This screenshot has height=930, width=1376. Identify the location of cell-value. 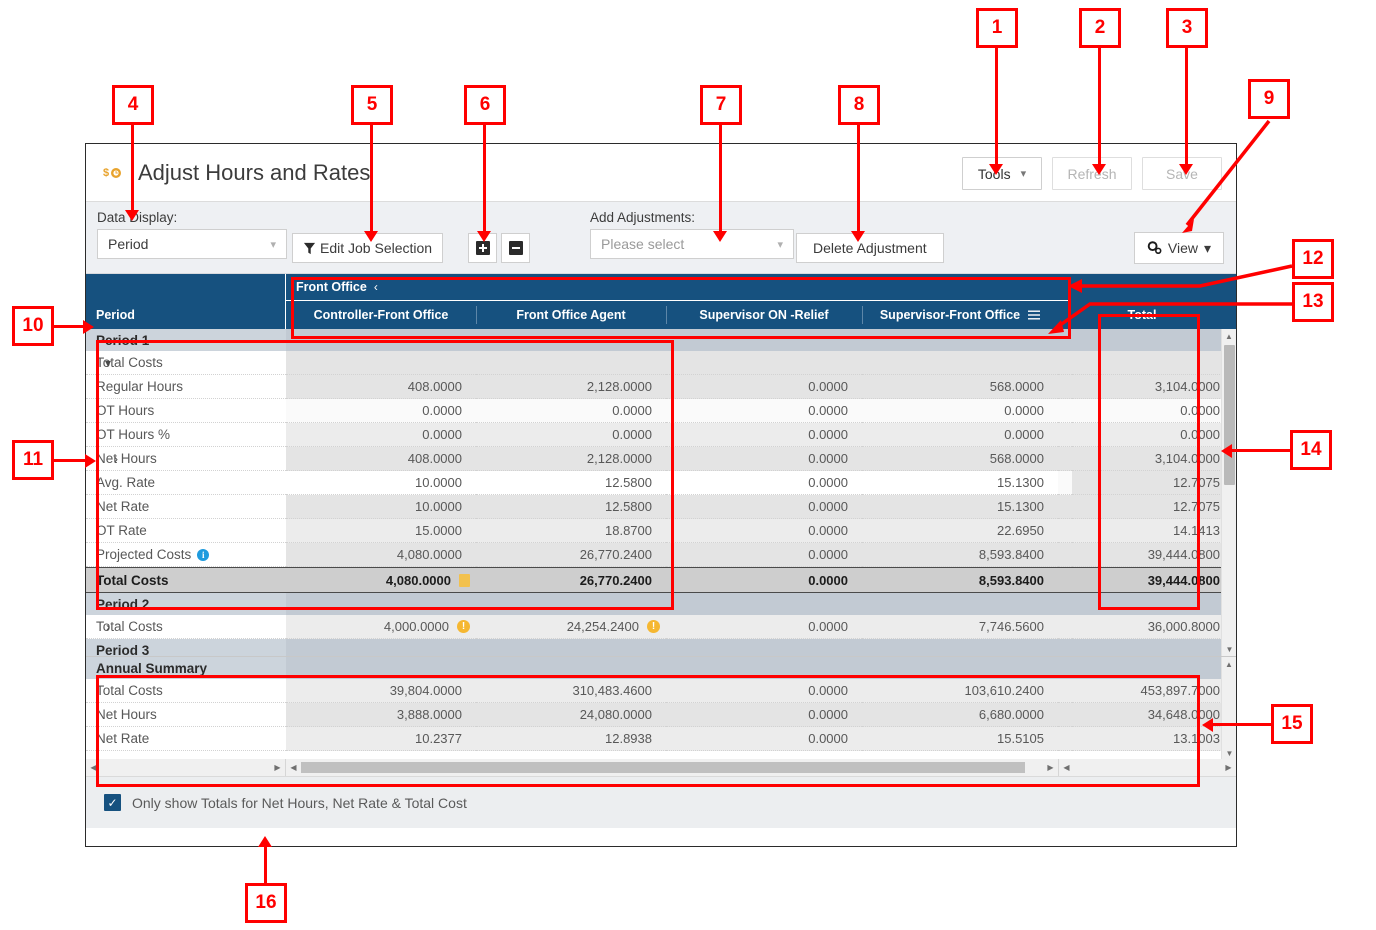
(571, 363).